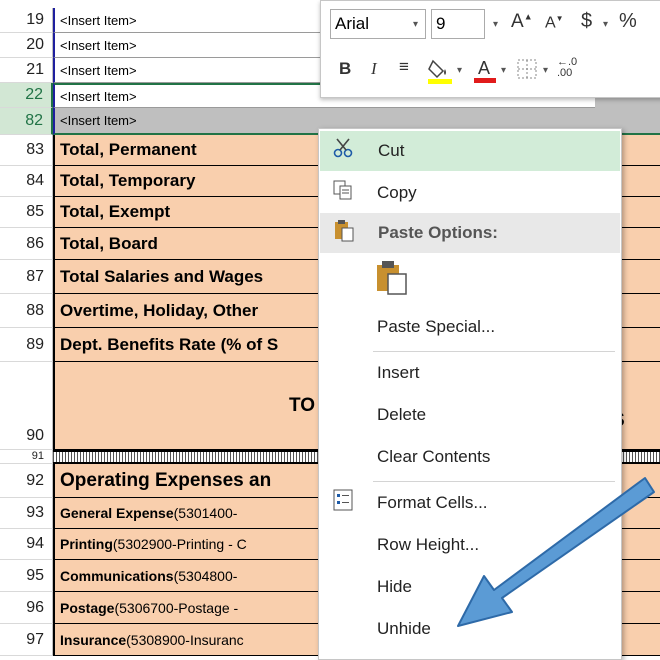 The width and height of the screenshot is (660, 660). I want to click on row-header: 85, so click(26, 212).